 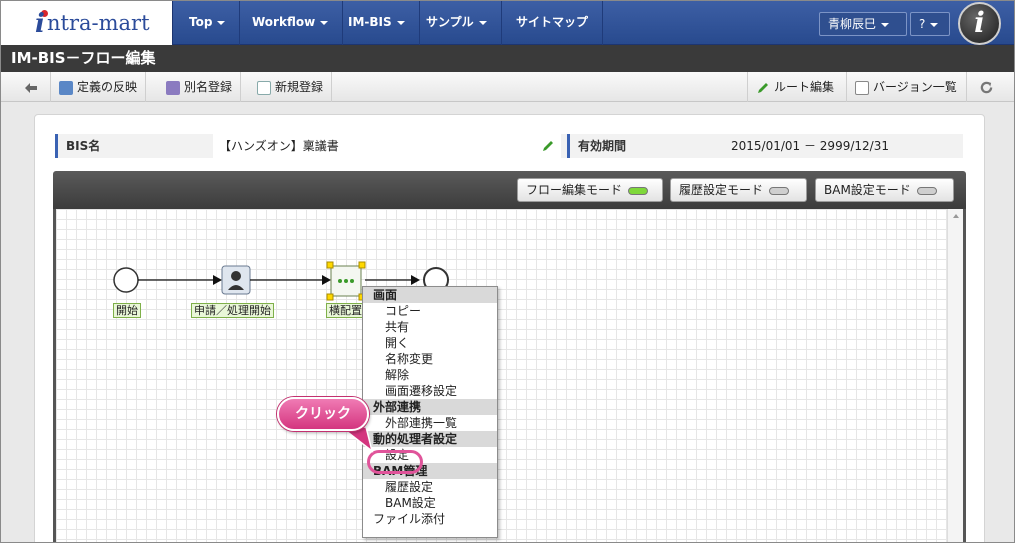 What do you see at coordinates (430, 487) in the screenshot?
I see `menu-item-history: 履歴設定` at bounding box center [430, 487].